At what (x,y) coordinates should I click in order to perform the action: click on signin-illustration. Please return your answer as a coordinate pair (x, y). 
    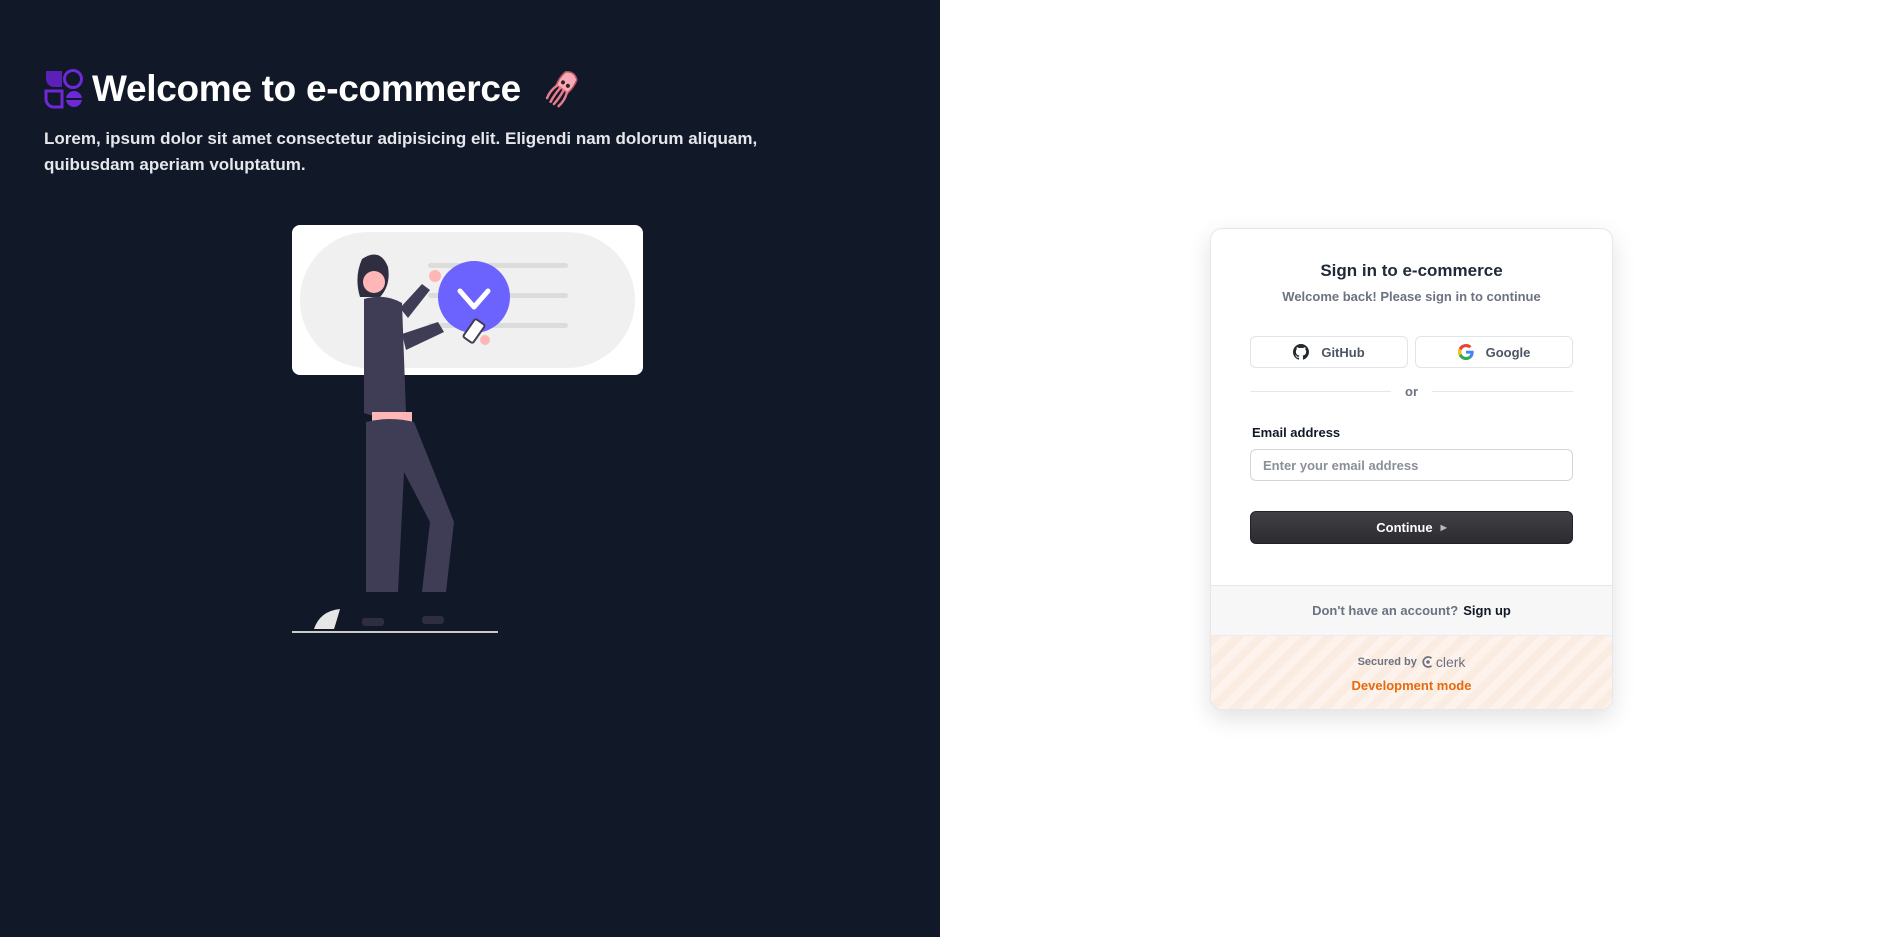
    Looking at the image, I should click on (467, 429).